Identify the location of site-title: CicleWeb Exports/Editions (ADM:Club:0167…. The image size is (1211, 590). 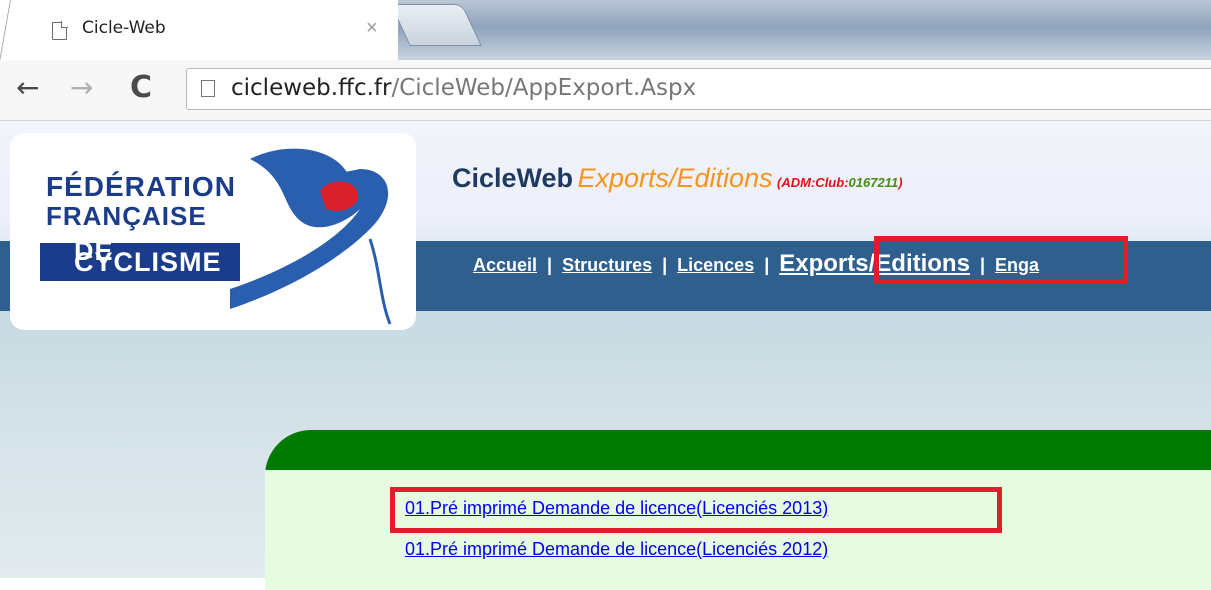
(677, 178).